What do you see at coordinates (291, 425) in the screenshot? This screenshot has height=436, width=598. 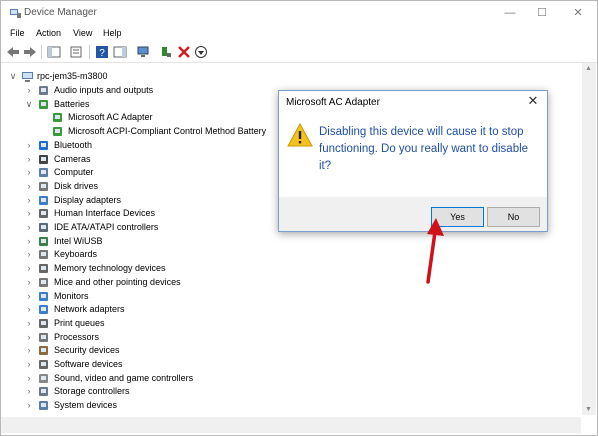 I see `horizontal-scrollbar` at bounding box center [291, 425].